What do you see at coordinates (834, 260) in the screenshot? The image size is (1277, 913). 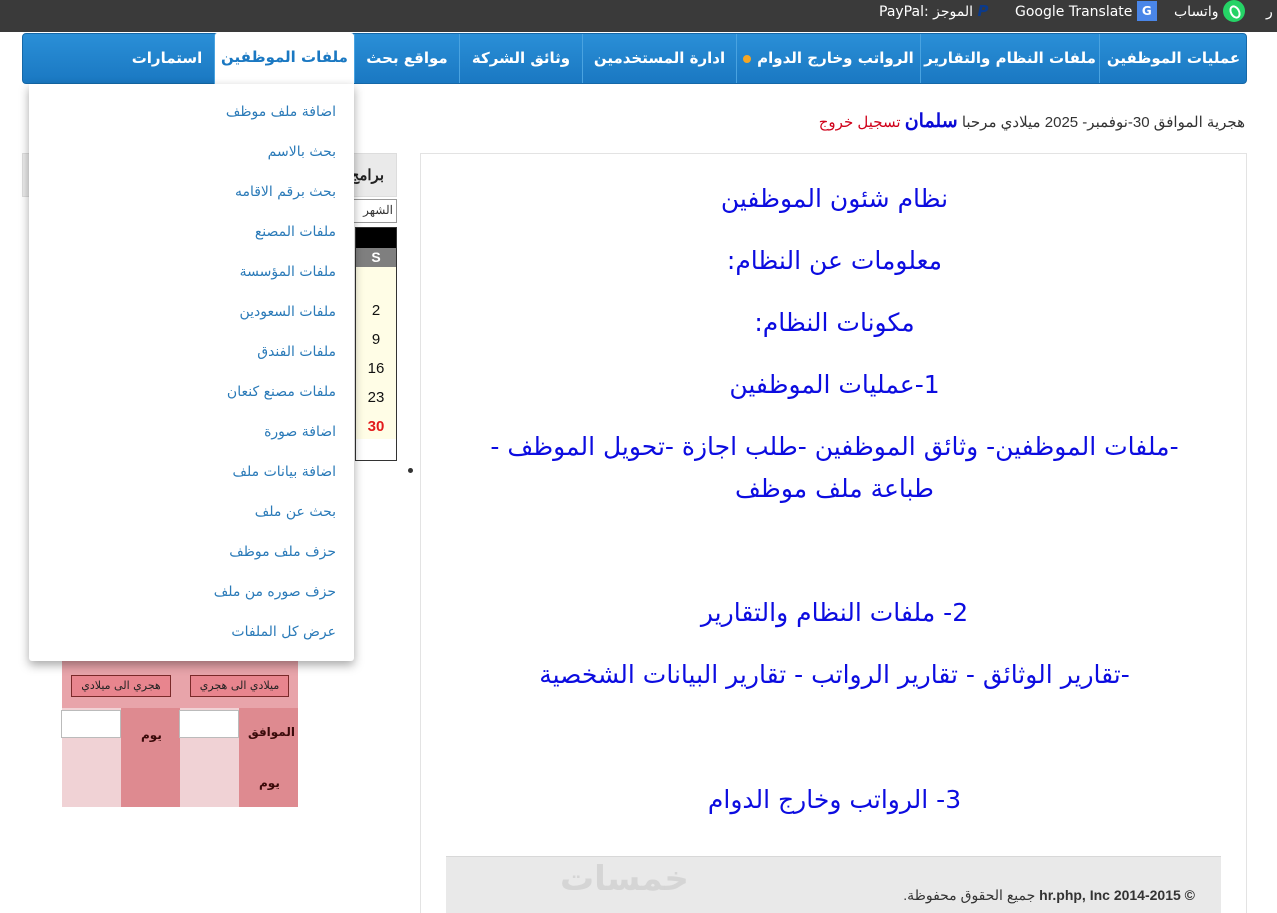 I see `system-info-heading: معلومات عن النظام:` at bounding box center [834, 260].